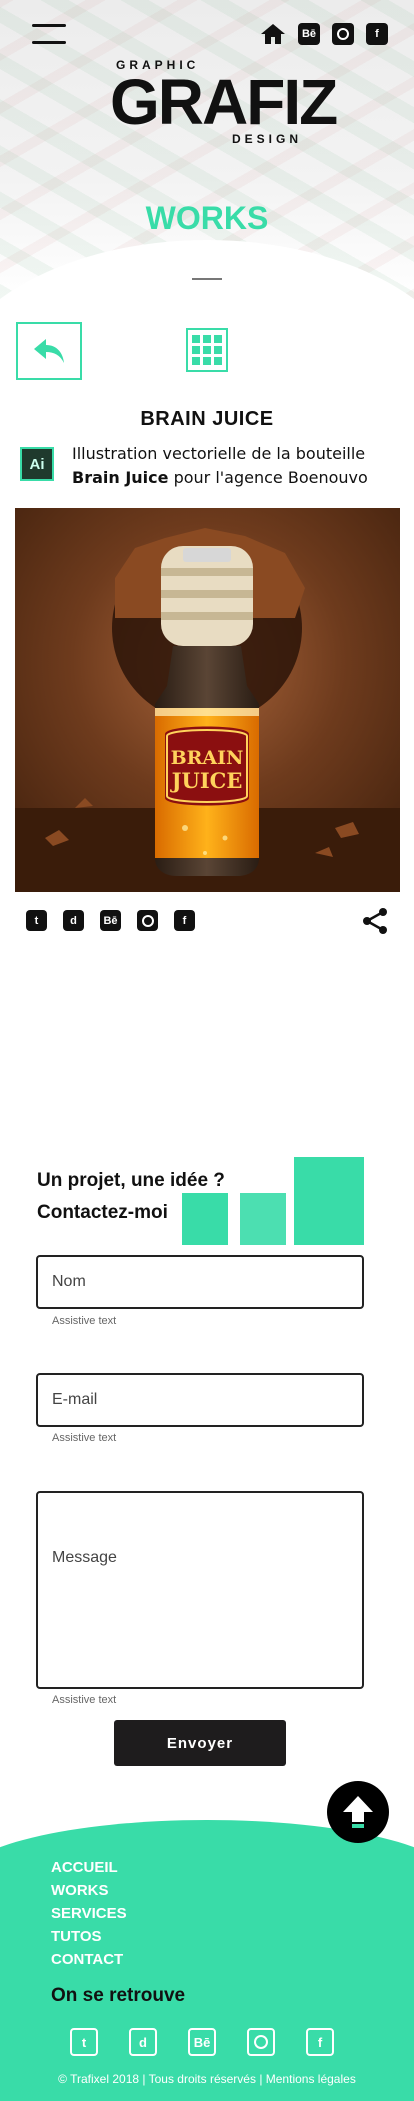 The width and height of the screenshot is (414, 2101). I want to click on arrow-up-icon, so click(358, 1812).